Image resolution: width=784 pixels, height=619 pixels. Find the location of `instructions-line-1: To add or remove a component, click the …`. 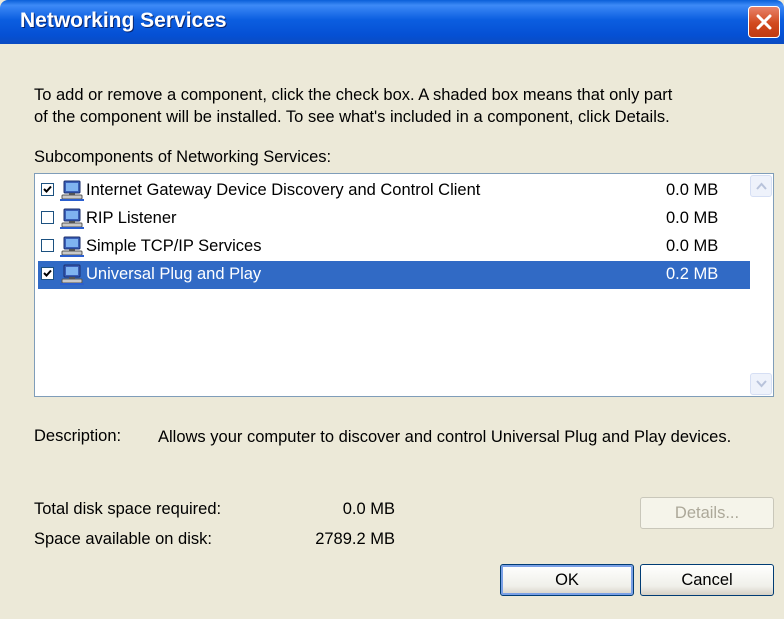

instructions-line-1: To add or remove a component, click the … is located at coordinates (353, 95).